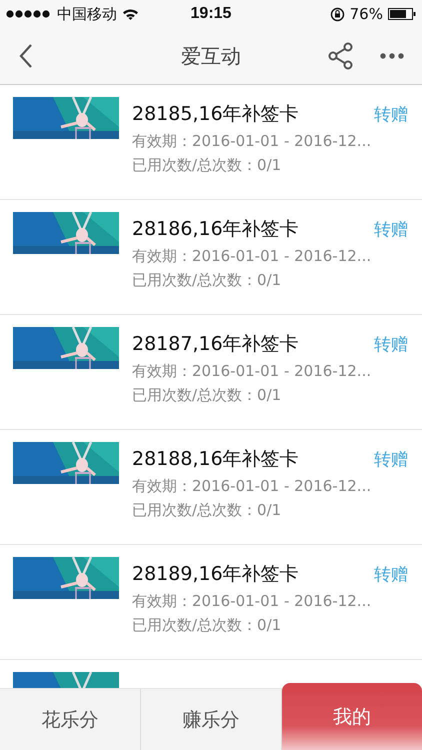 This screenshot has height=750, width=422. What do you see at coordinates (392, 56) in the screenshot?
I see `more-icon` at bounding box center [392, 56].